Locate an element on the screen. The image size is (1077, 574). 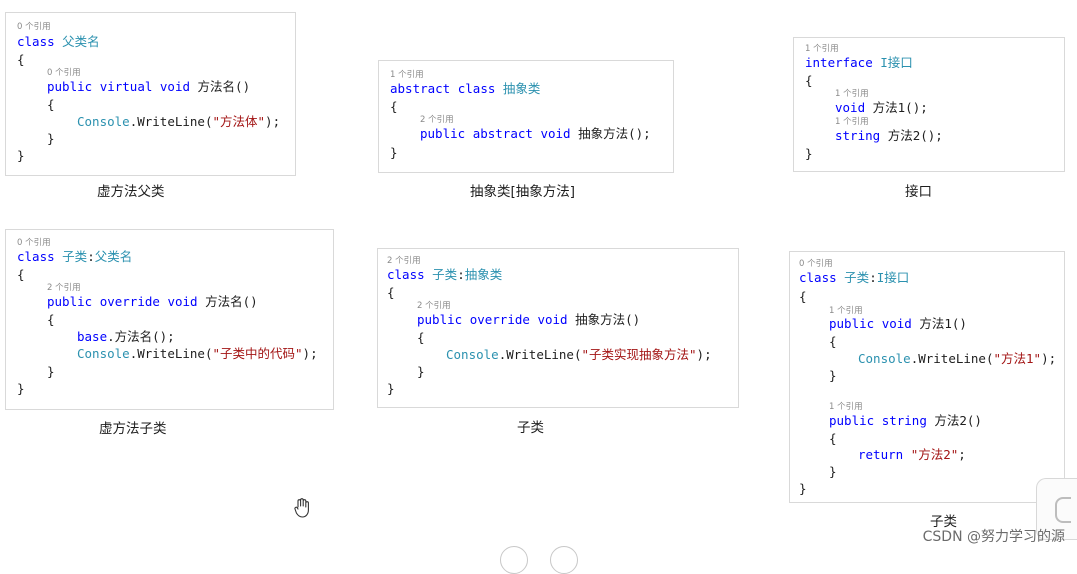
watermark: CSDN @努力学习的源 is located at coordinates (993, 537).